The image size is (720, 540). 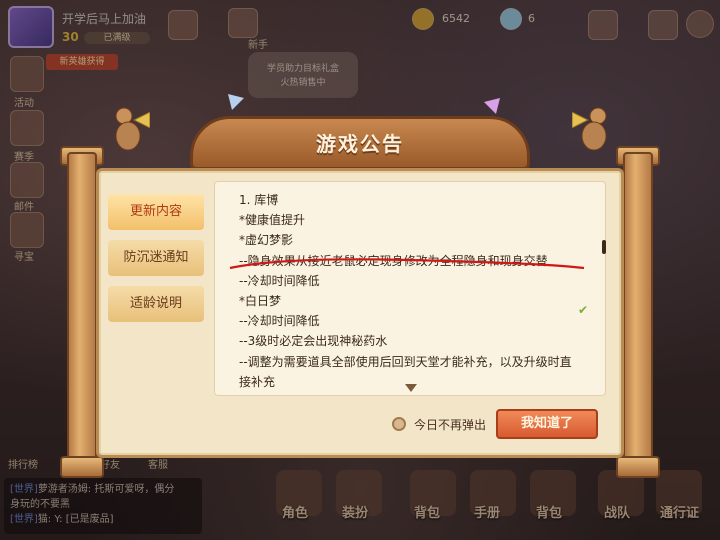 I want to click on red-handdrawn-underline, so click(x=407, y=264).